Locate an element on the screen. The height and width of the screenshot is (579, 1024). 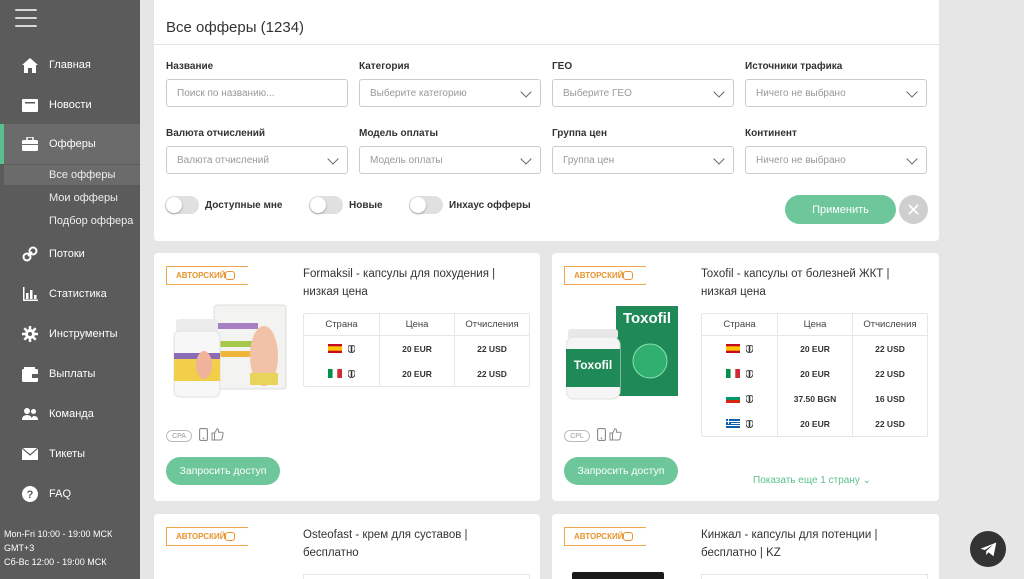
device-icons is located at coordinates (609, 434).